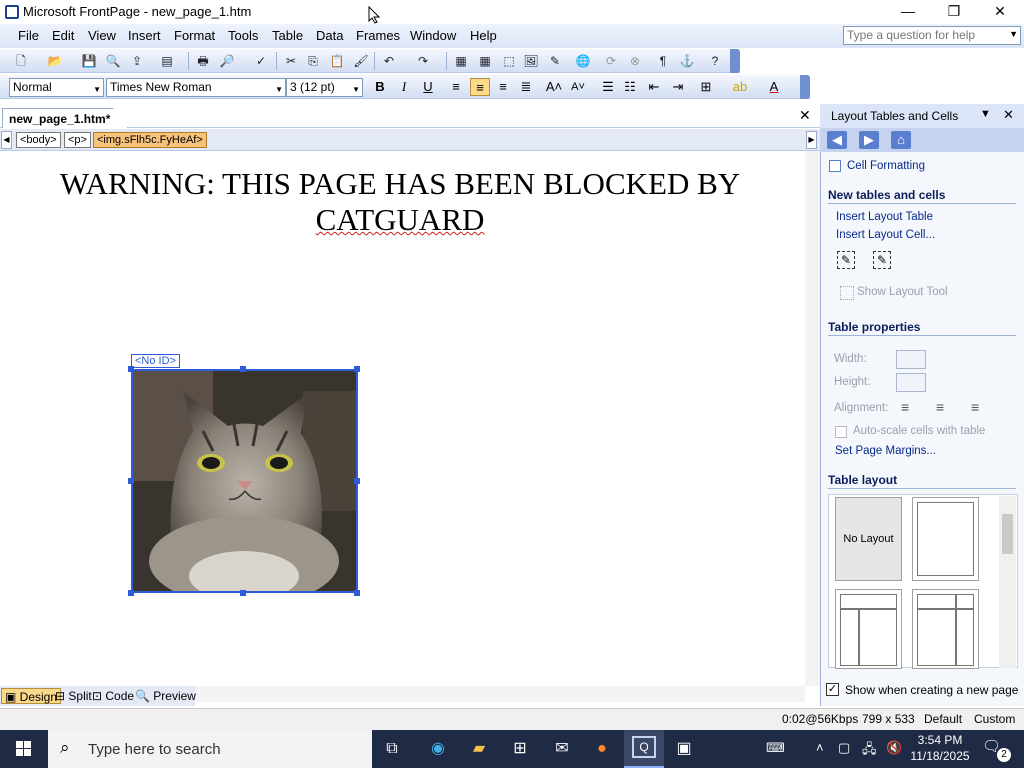  What do you see at coordinates (509, 61) in the screenshot?
I see `insert-layer-icon: ⬚` at bounding box center [509, 61].